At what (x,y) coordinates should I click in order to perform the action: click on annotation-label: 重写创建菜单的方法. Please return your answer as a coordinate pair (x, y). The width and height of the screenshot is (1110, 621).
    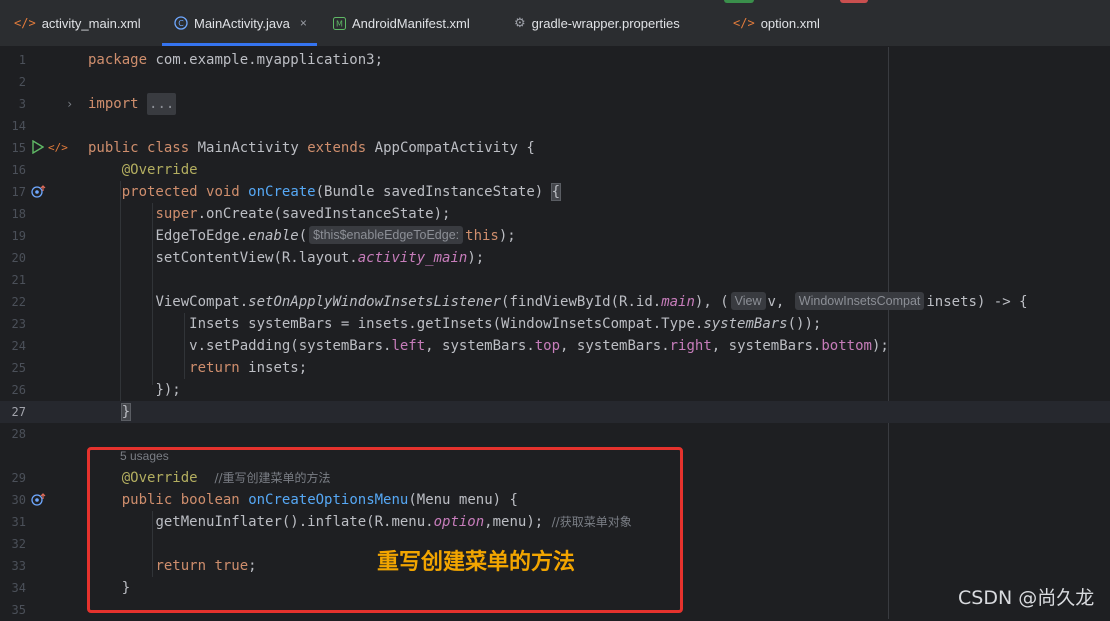
    Looking at the image, I should click on (476, 562).